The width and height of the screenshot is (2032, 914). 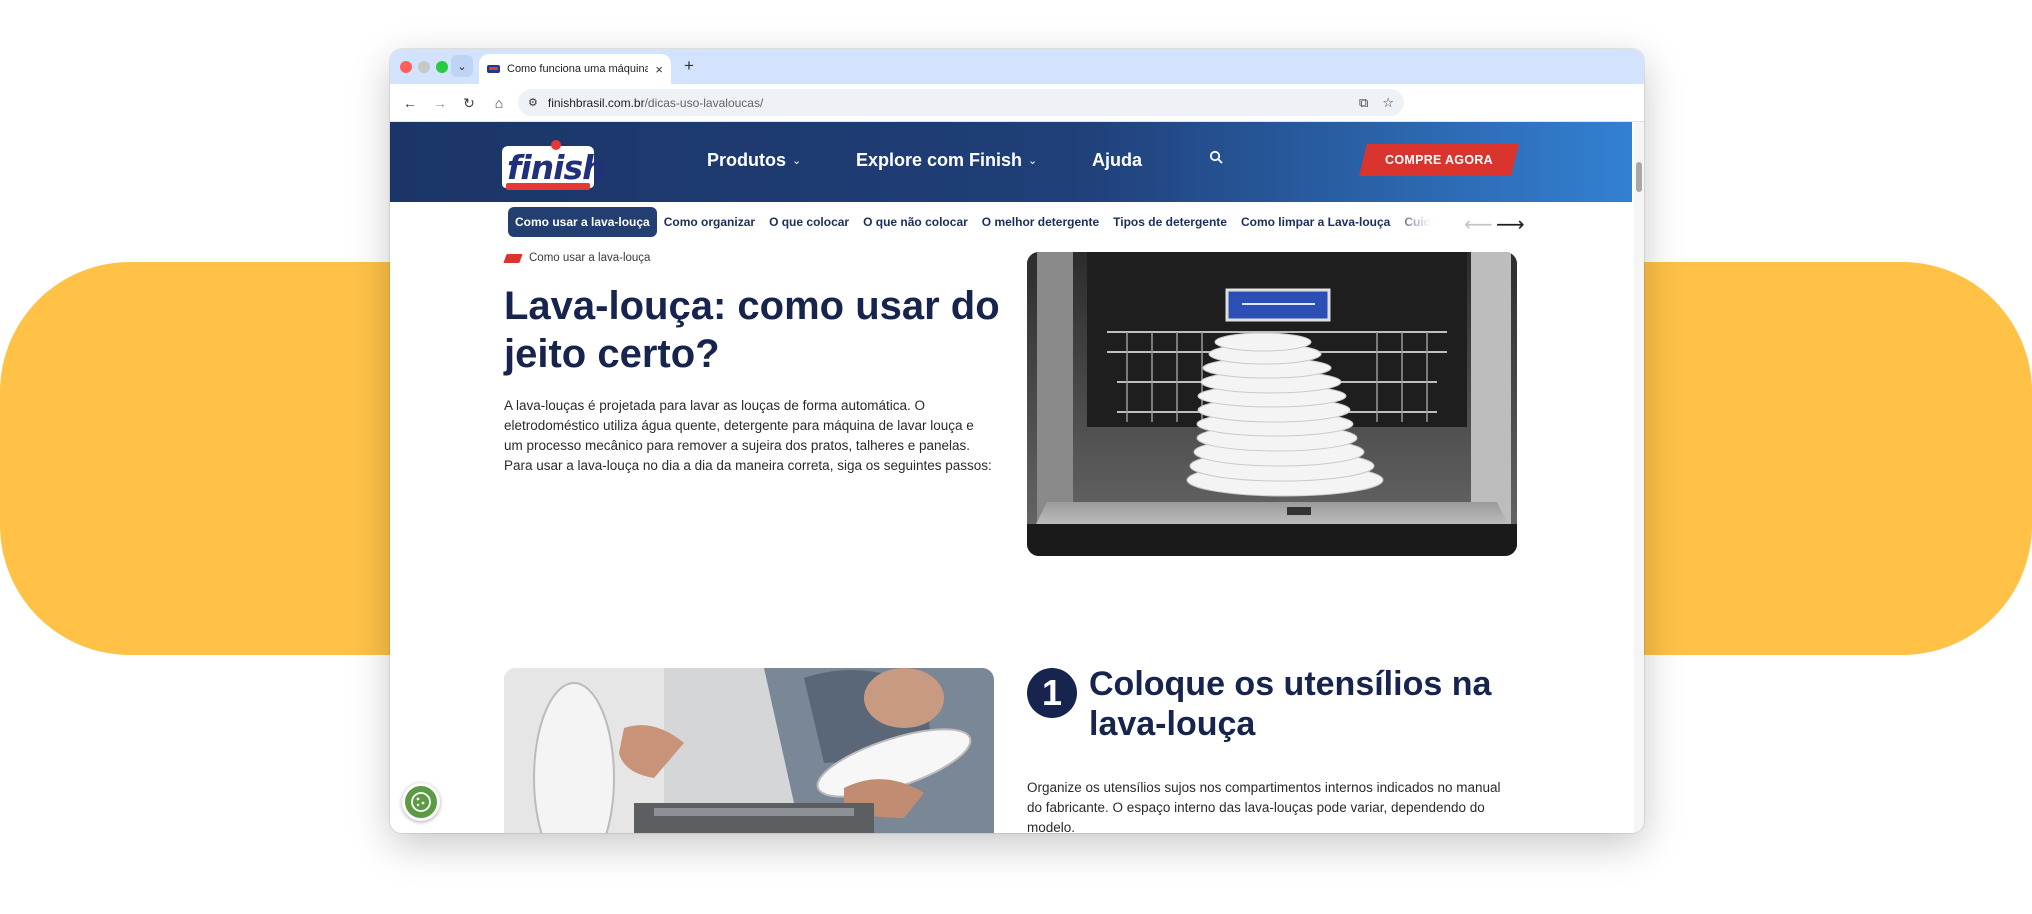 I want to click on tab-search-chevron-icon: ⌄, so click(x=462, y=66).